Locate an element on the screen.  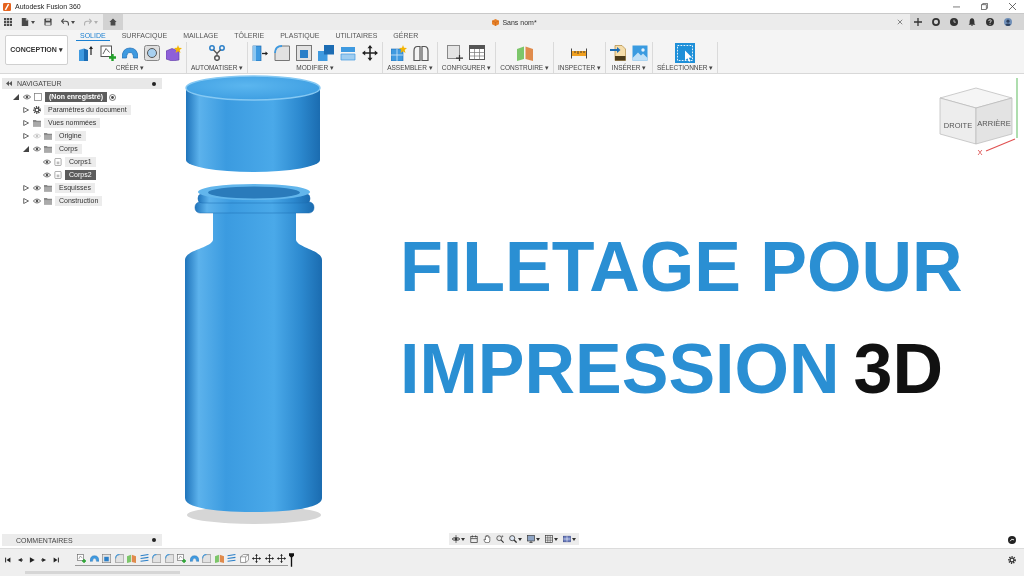
hand-icon is located at coordinates (487, 539).